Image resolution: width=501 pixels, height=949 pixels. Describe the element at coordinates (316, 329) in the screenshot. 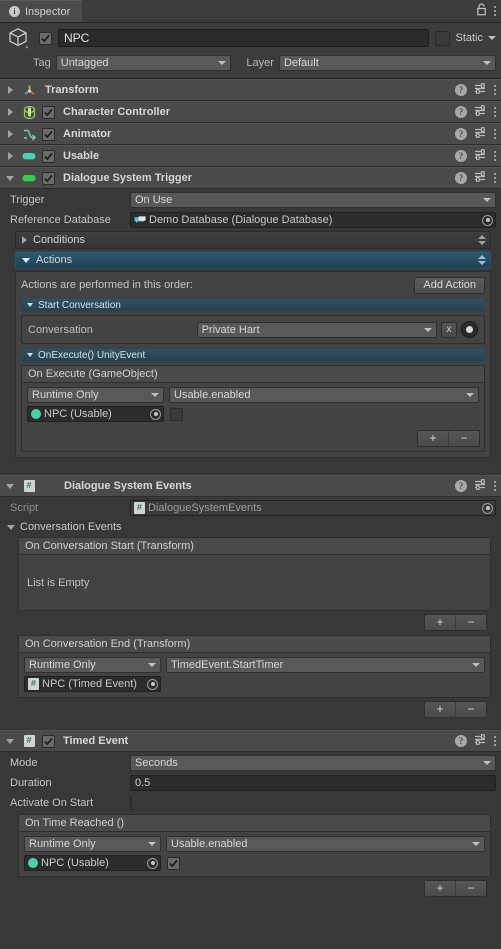

I see `conversation-dropdown: Private Hart` at that location.